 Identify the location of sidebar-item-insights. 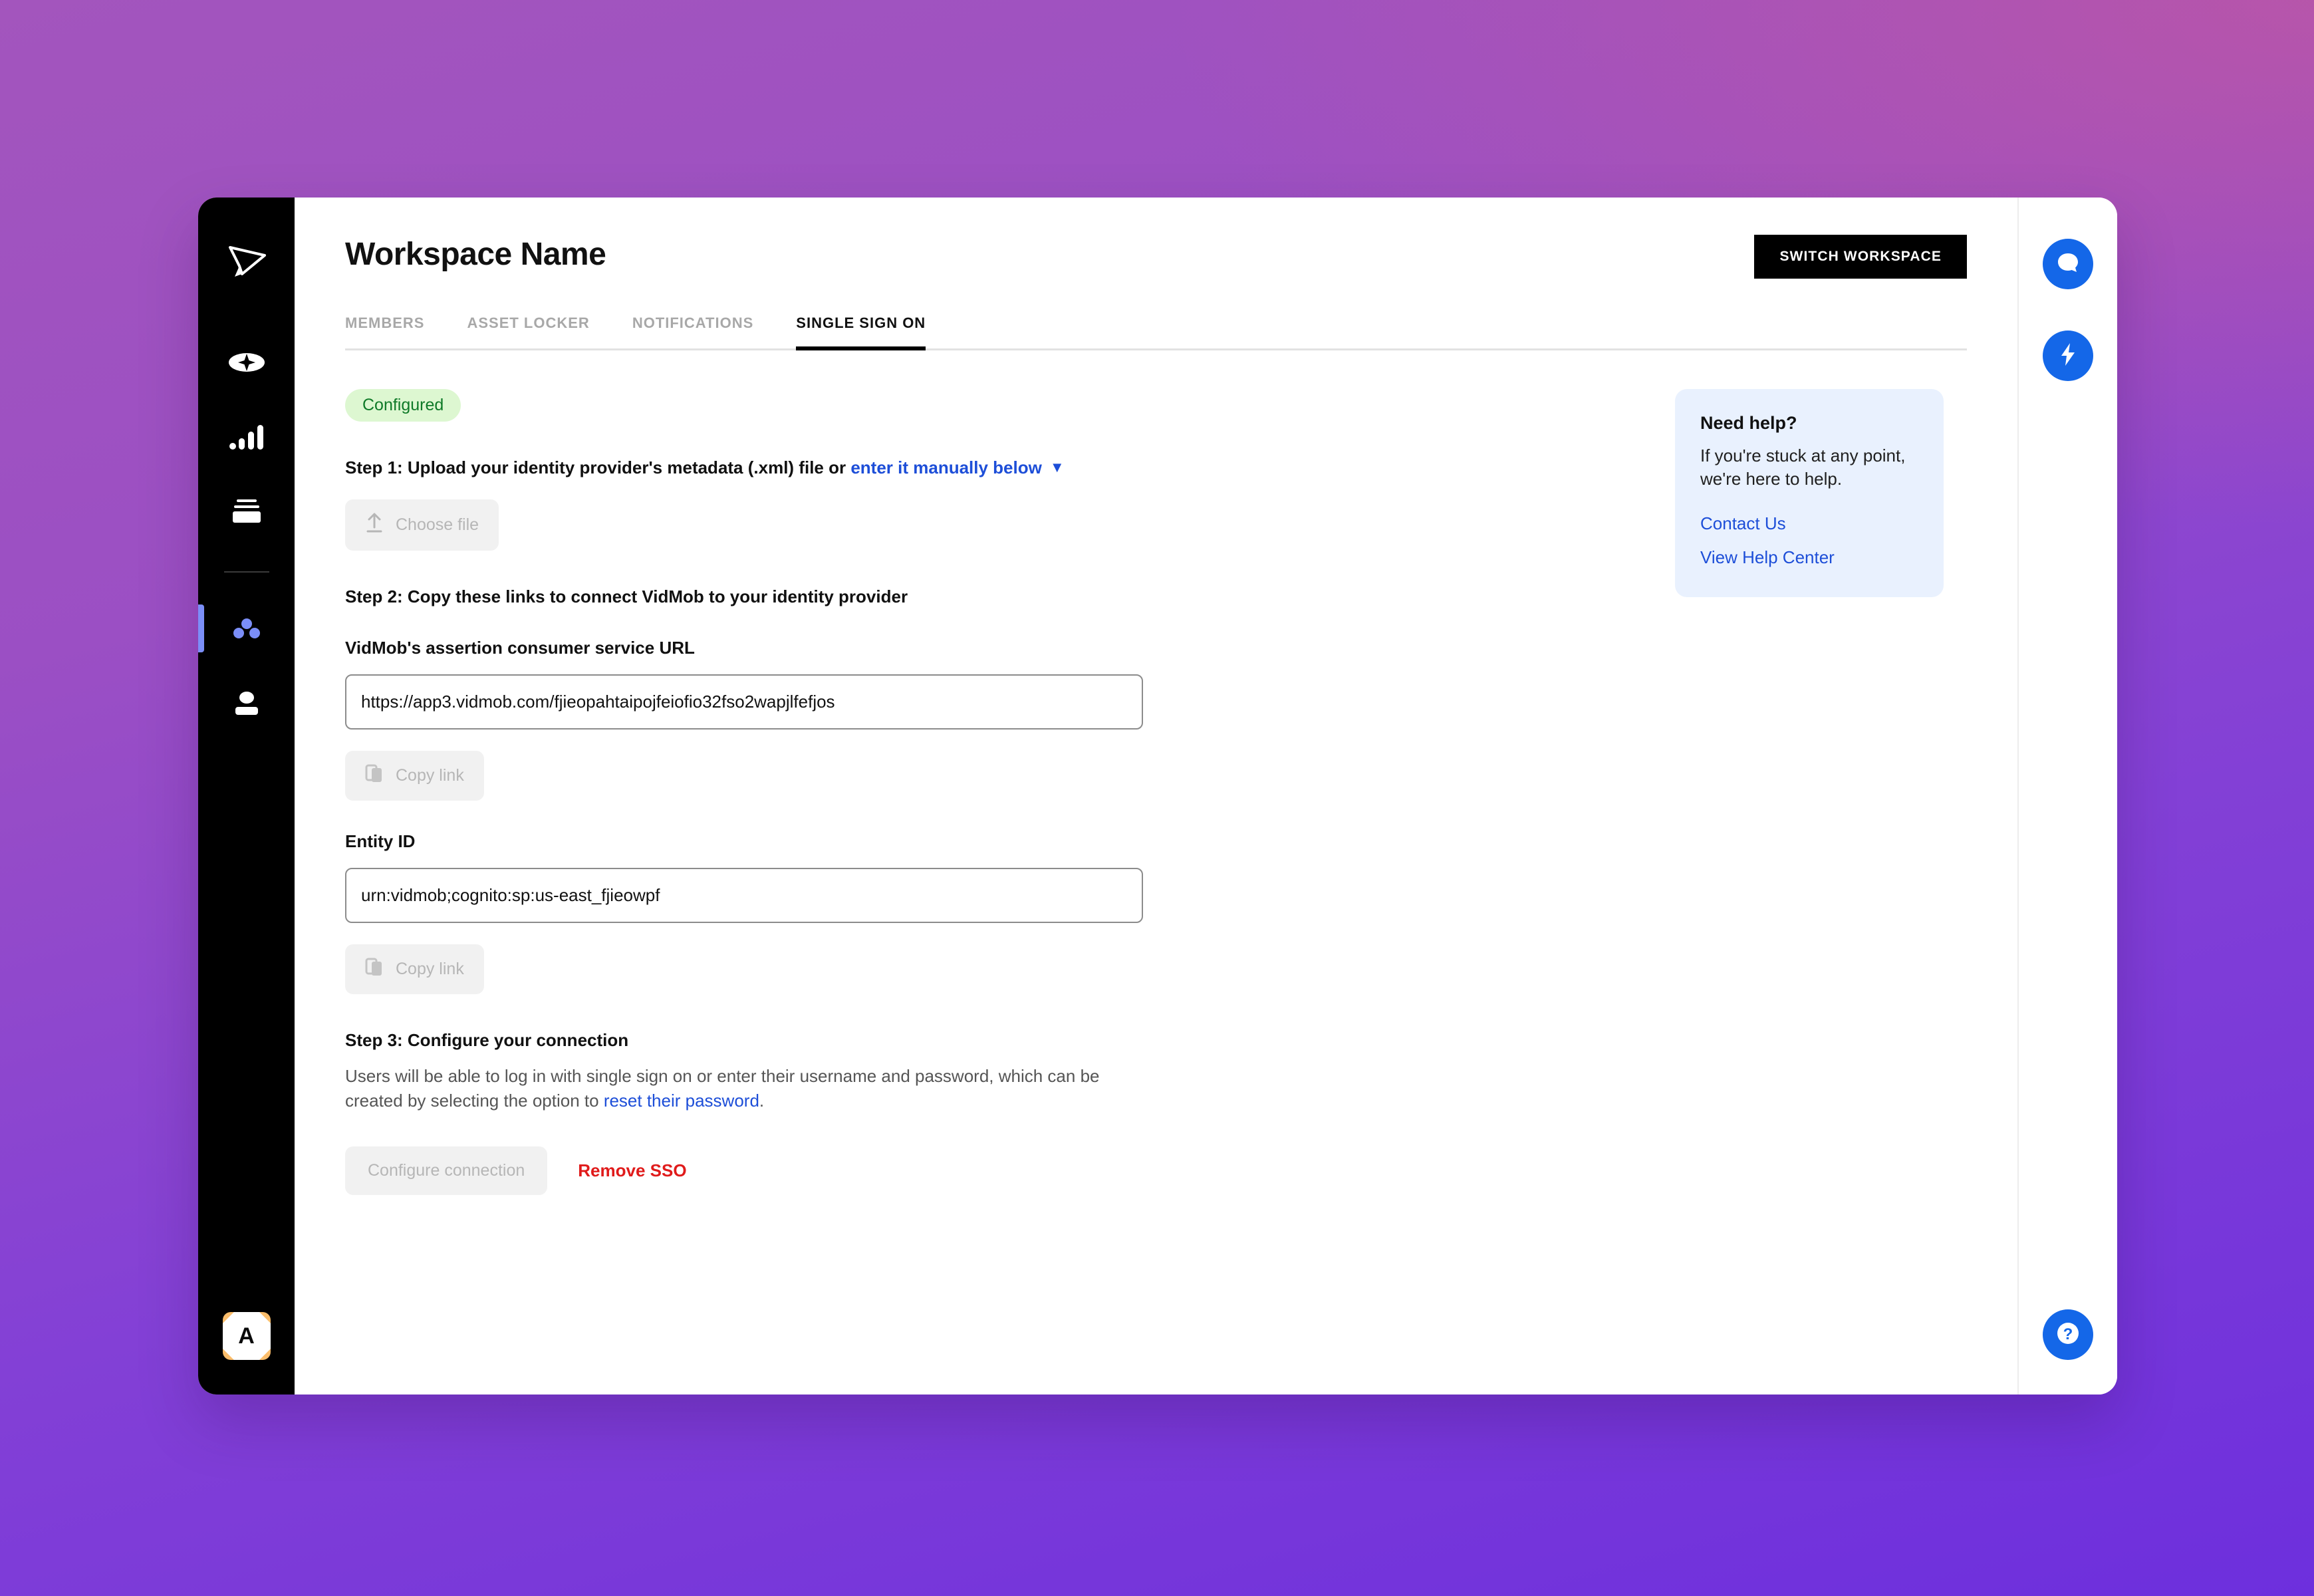
(247, 437).